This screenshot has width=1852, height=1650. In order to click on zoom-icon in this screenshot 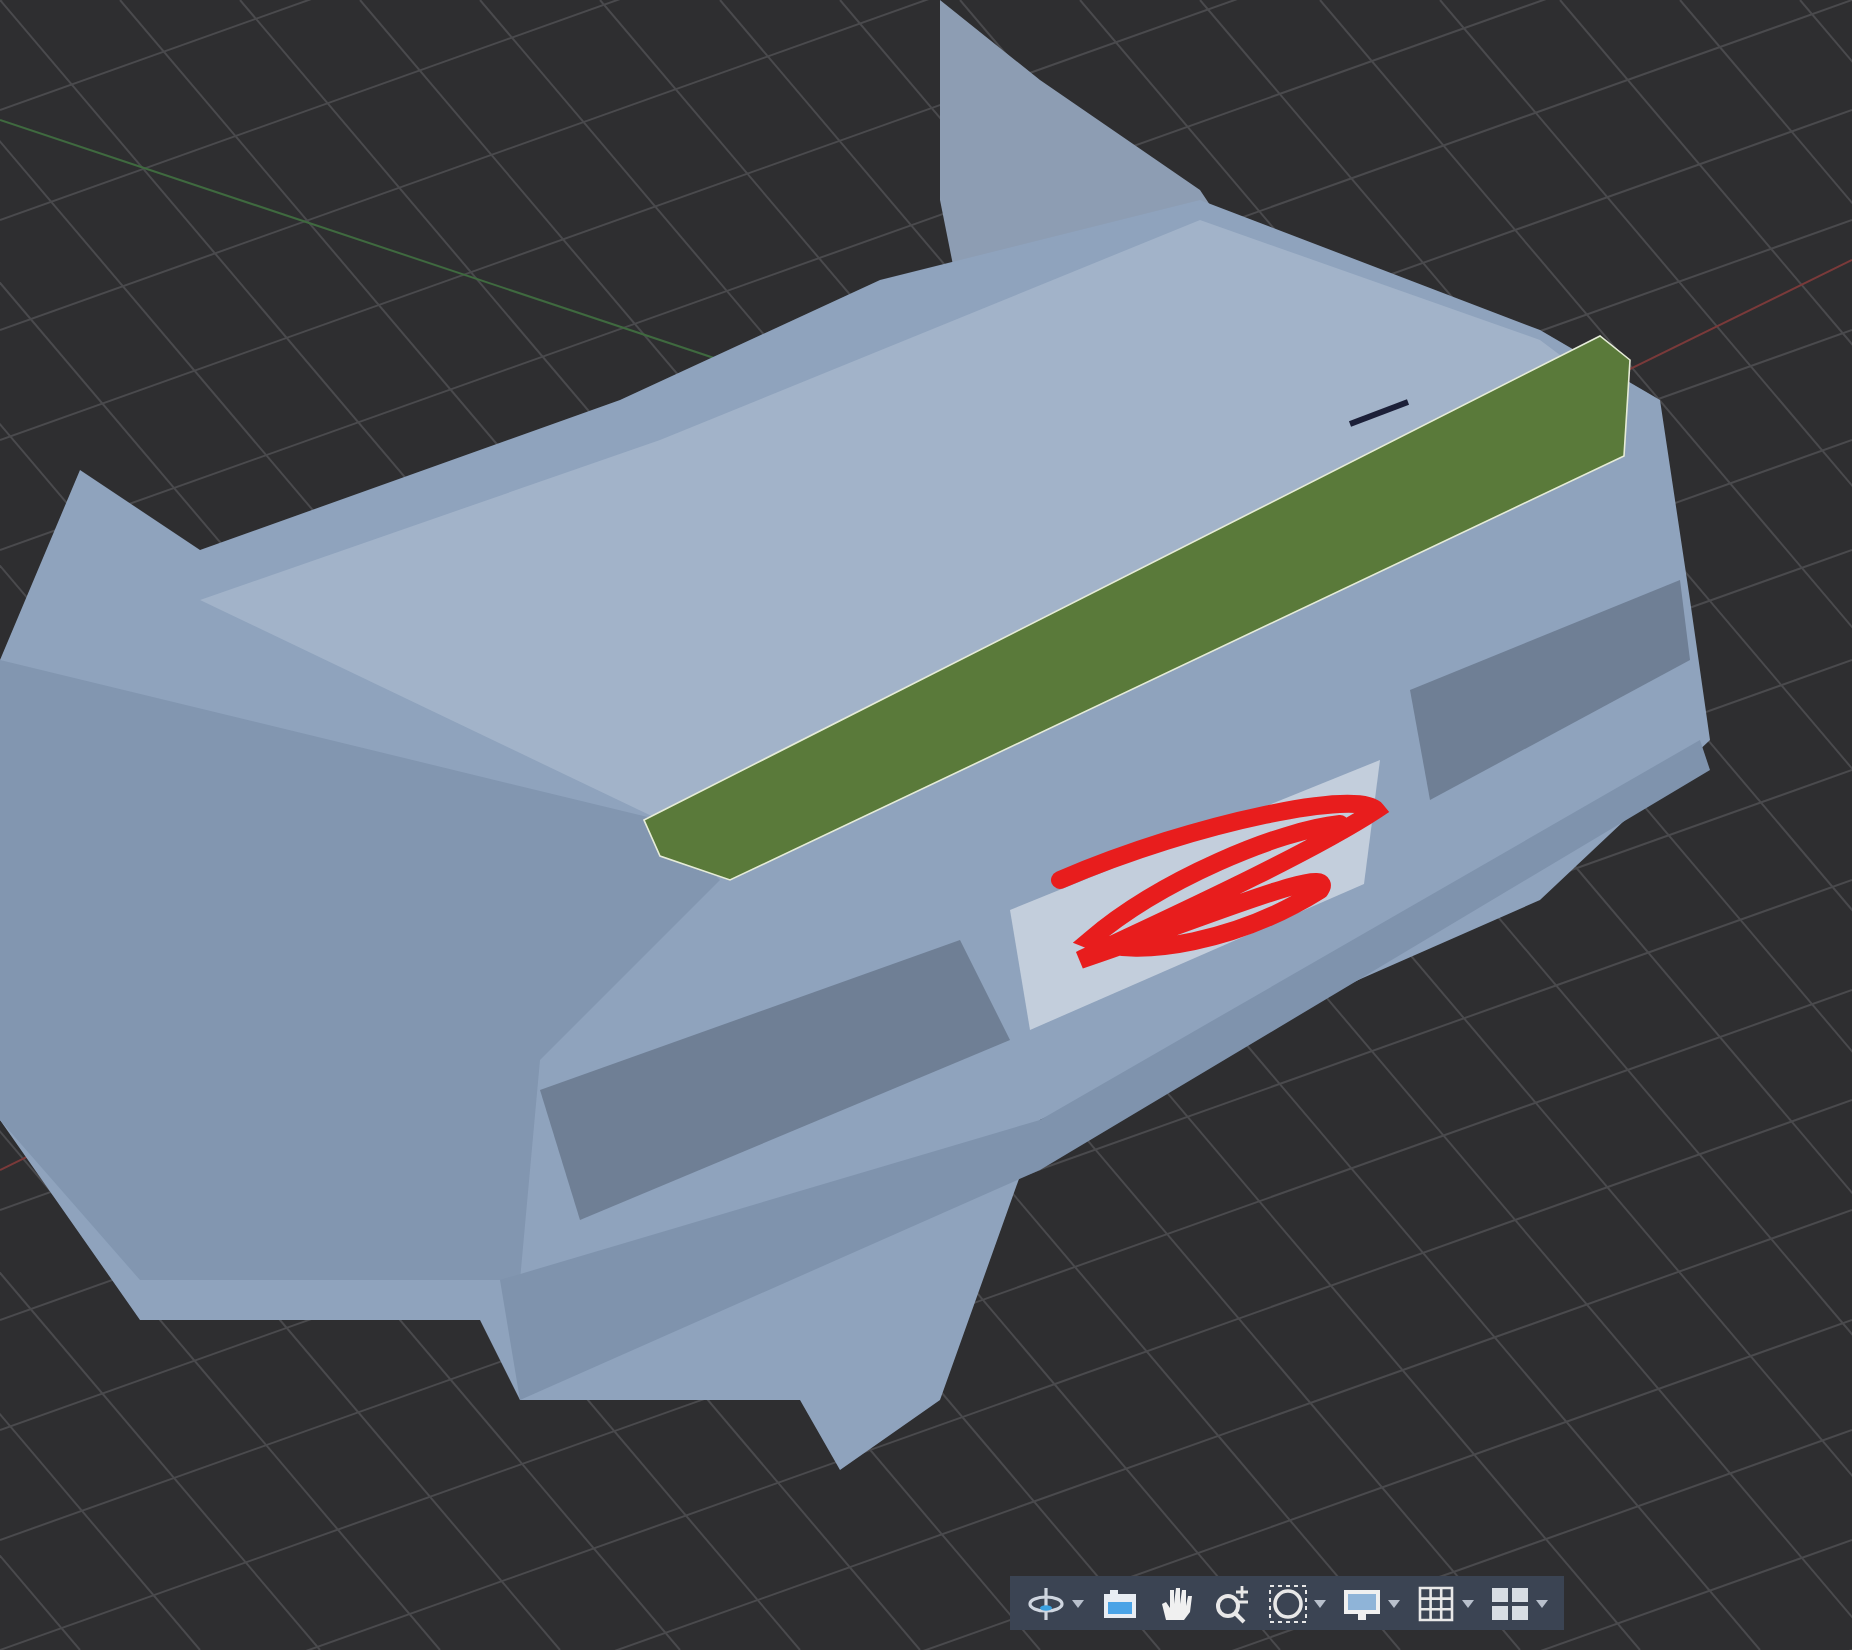, I will do `click(1232, 1603)`.